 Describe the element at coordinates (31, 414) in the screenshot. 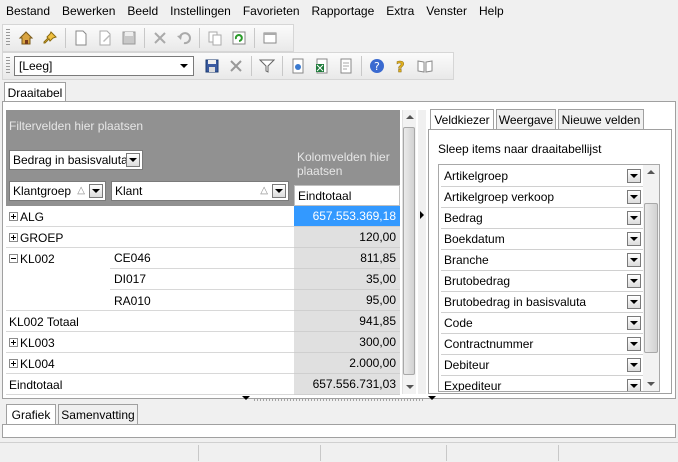

I see `tab-grafiek: Grafiek` at that location.